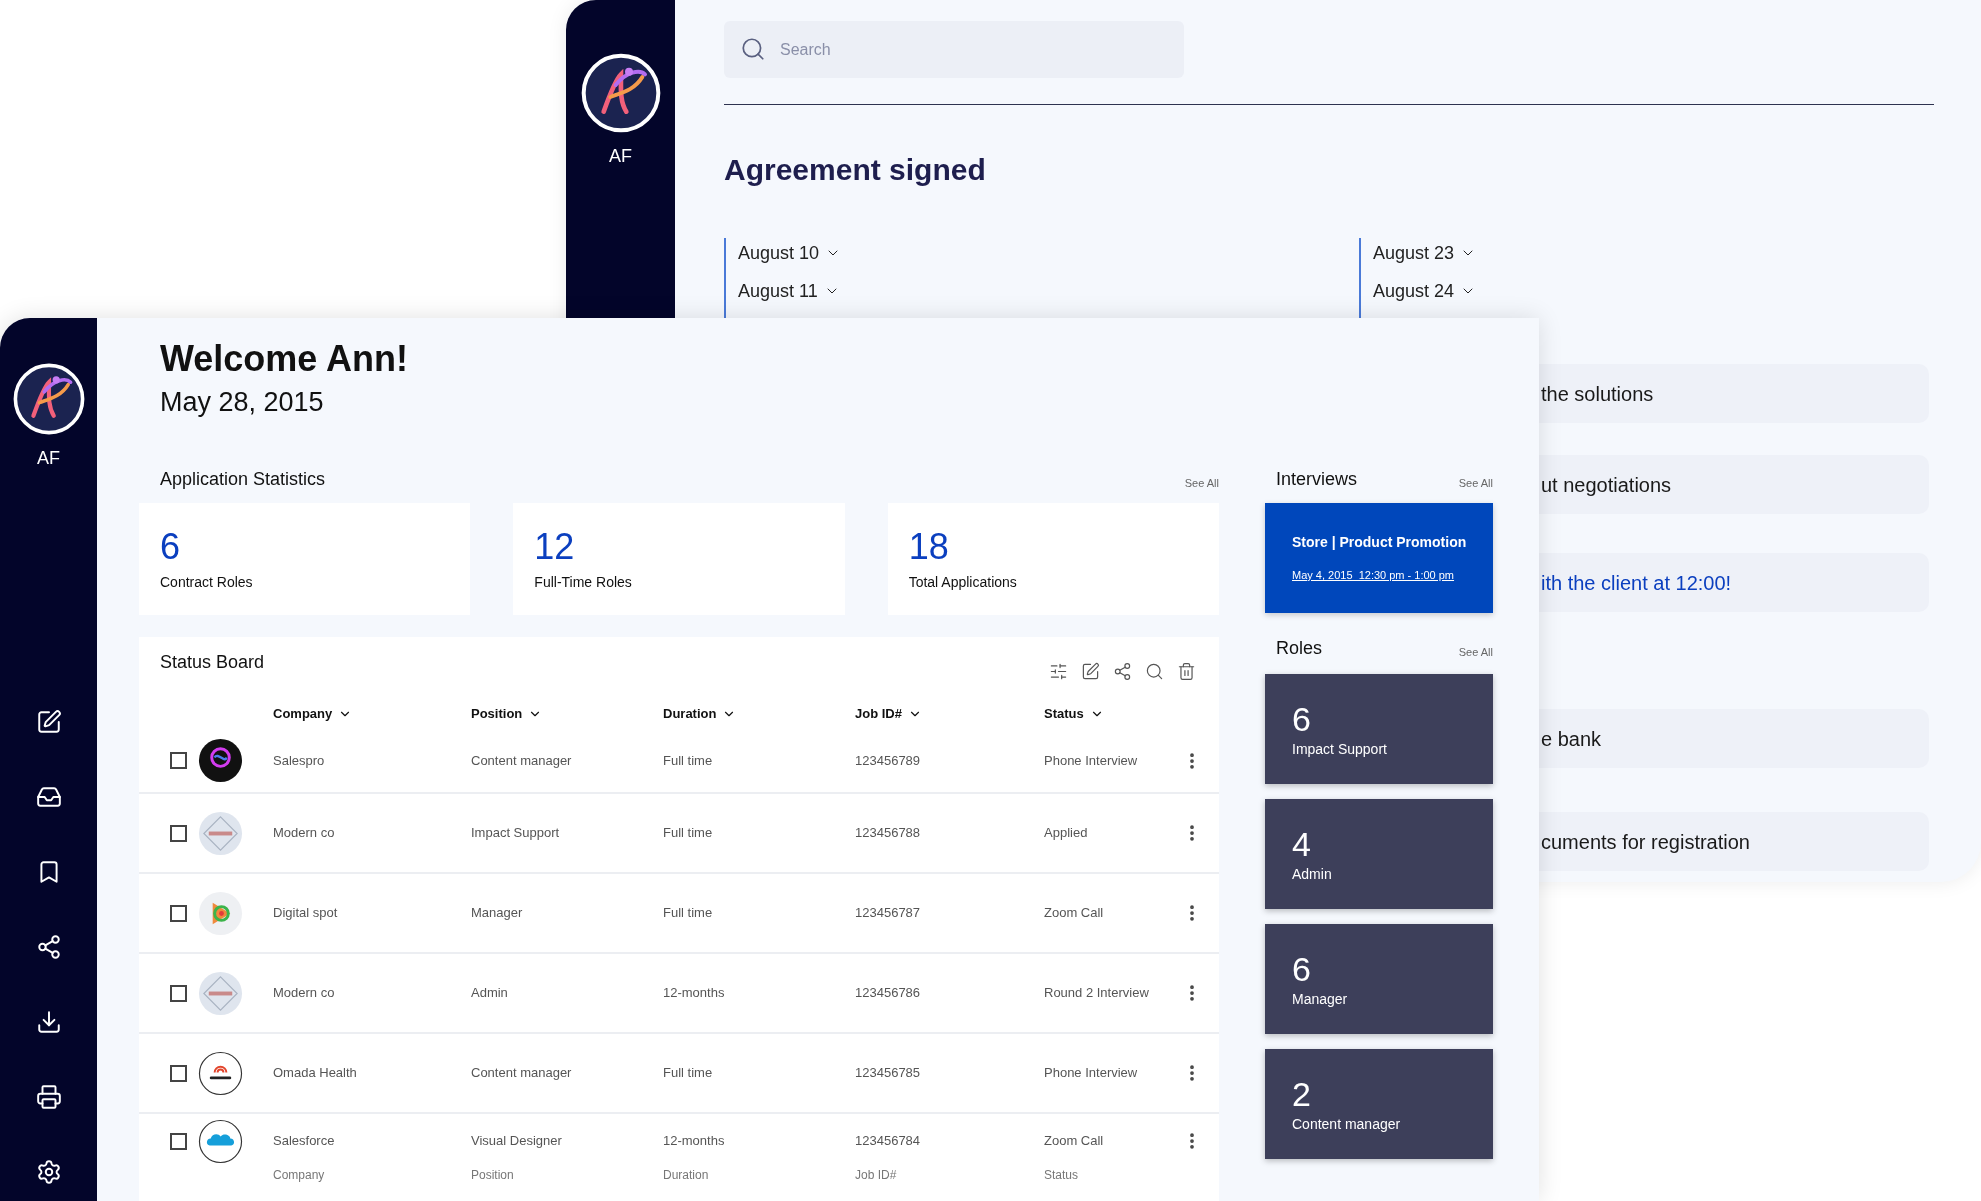 The width and height of the screenshot is (1981, 1201). What do you see at coordinates (1312, 874) in the screenshot?
I see `role-label: Admin` at bounding box center [1312, 874].